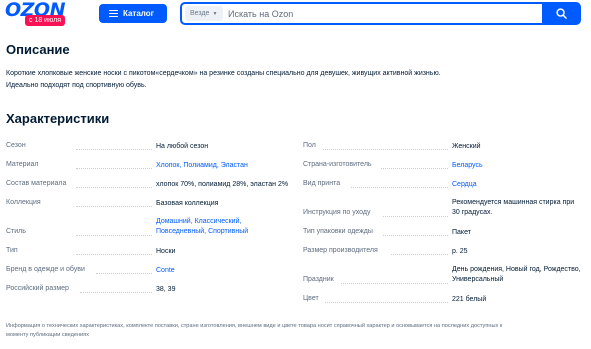 This screenshot has width=591, height=349. I want to click on char-value-link: Conte, so click(165, 270).